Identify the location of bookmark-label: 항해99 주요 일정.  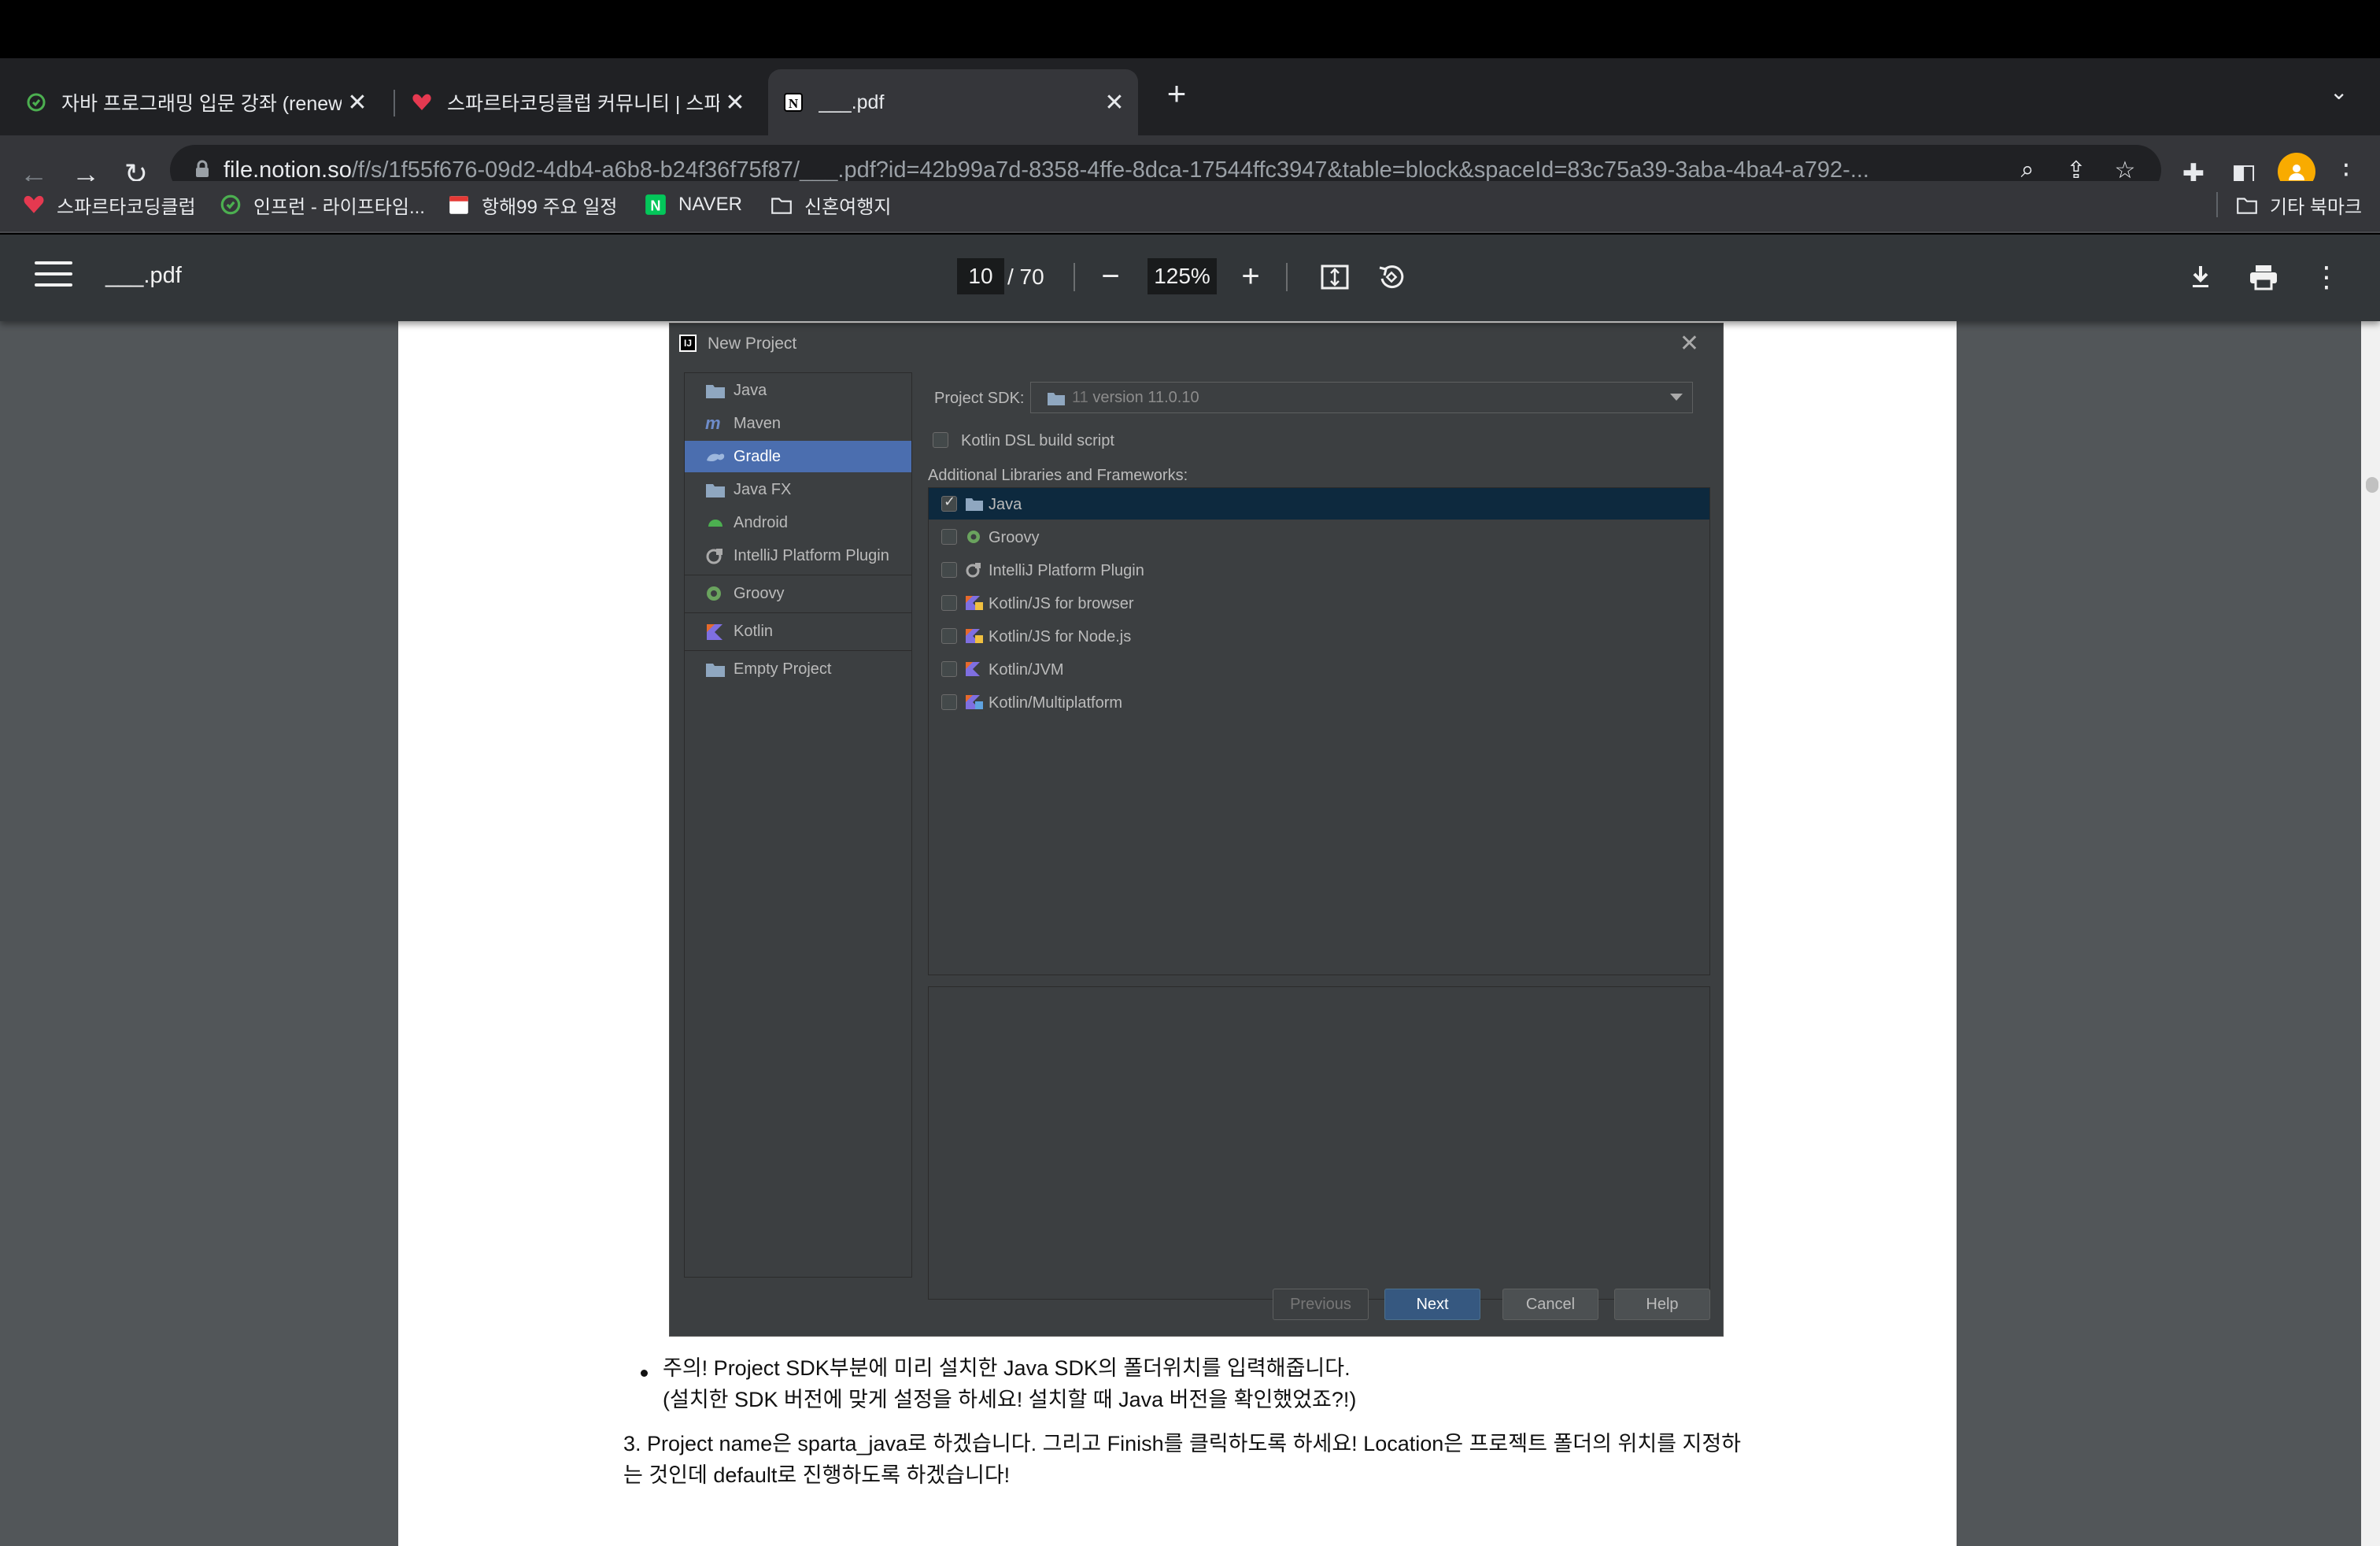
(550, 207).